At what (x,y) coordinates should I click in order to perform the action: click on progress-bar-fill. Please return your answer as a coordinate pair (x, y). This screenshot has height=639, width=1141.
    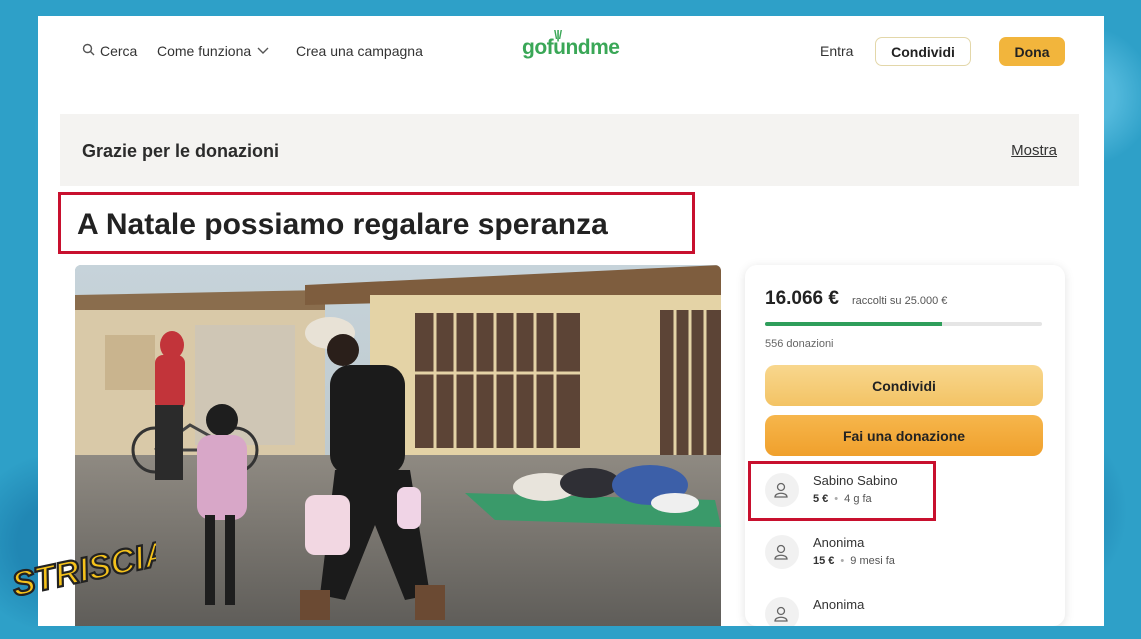
    Looking at the image, I should click on (854, 324).